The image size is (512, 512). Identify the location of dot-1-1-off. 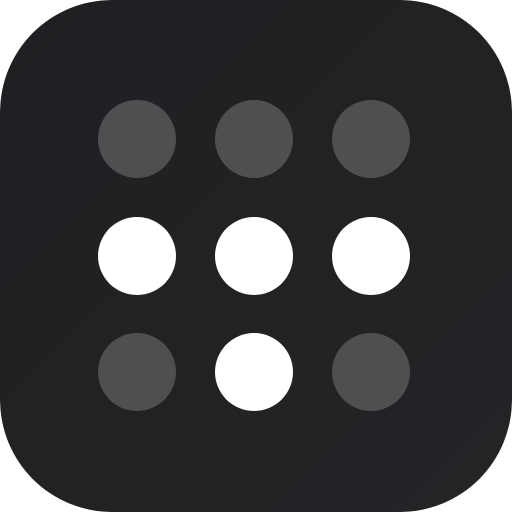
(137, 139).